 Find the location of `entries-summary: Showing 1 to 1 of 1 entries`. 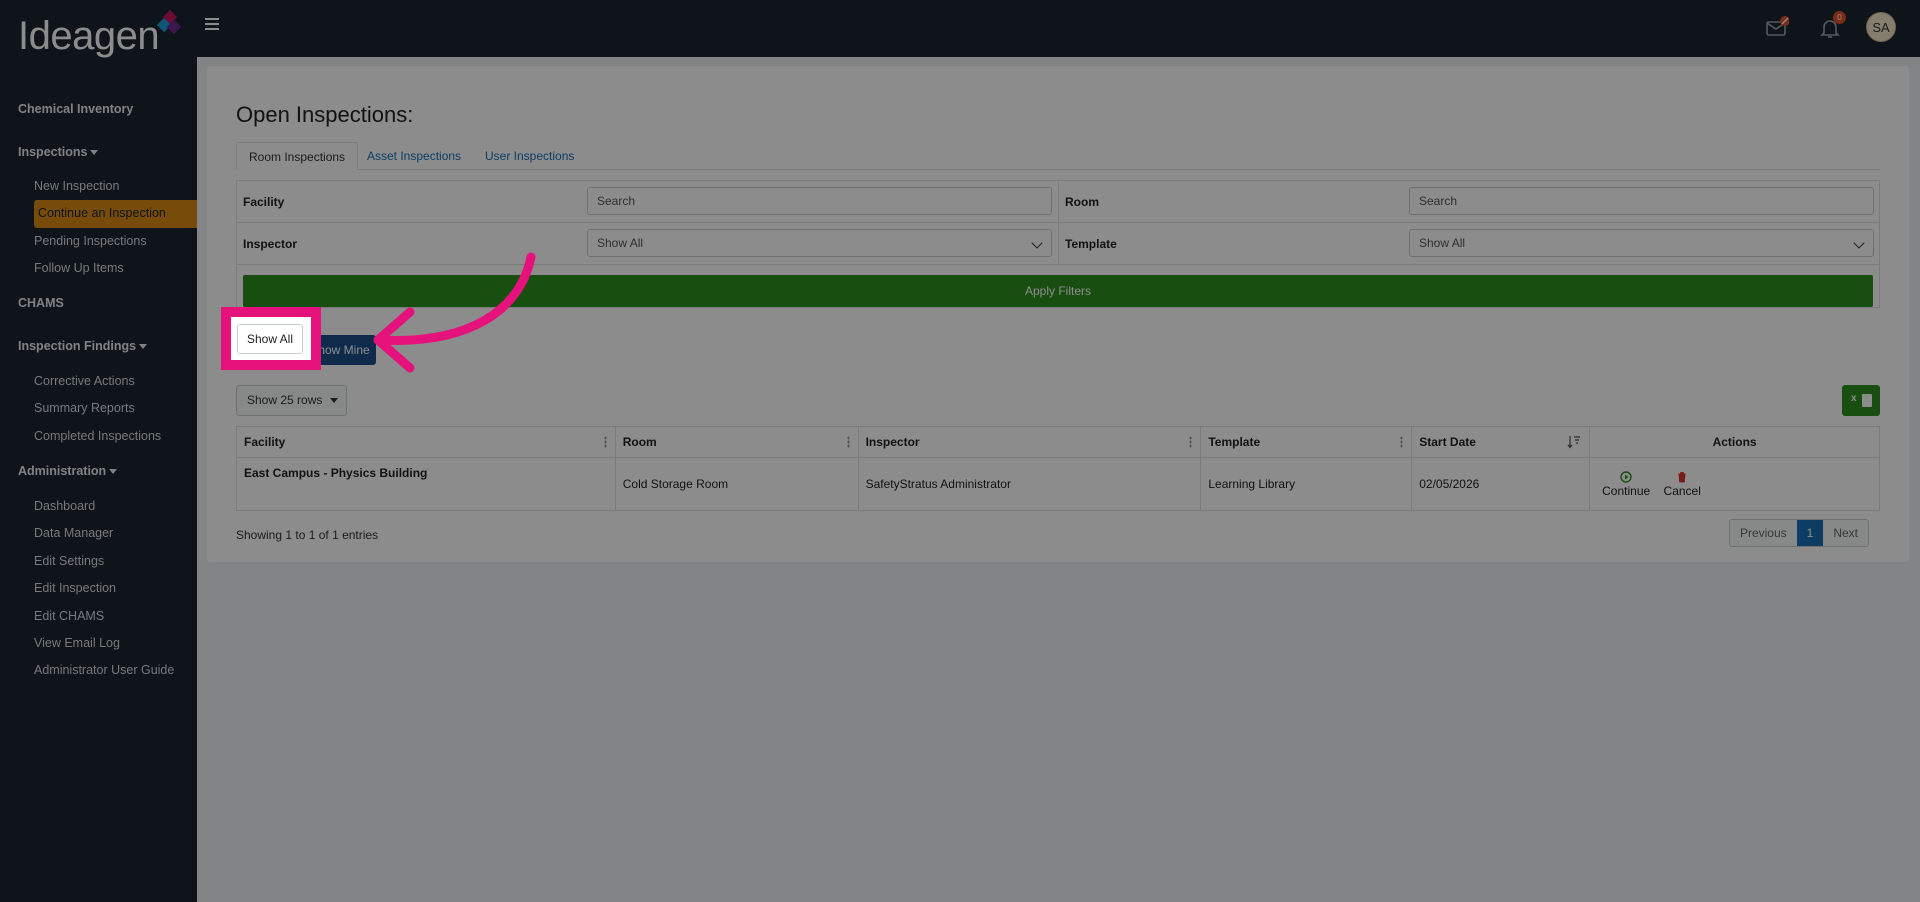

entries-summary: Showing 1 to 1 of 1 entries is located at coordinates (307, 535).